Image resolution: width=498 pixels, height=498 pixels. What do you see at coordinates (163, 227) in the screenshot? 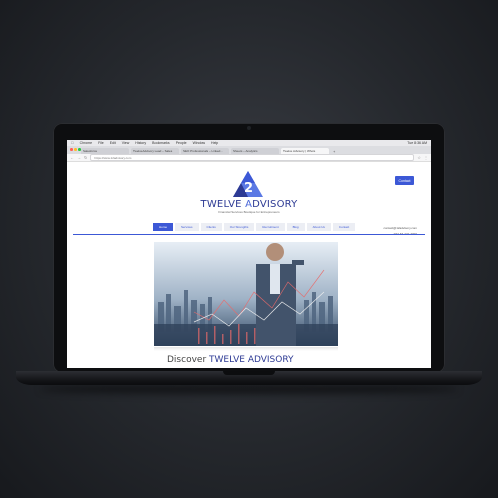
I see `nav-home: Home` at bounding box center [163, 227].